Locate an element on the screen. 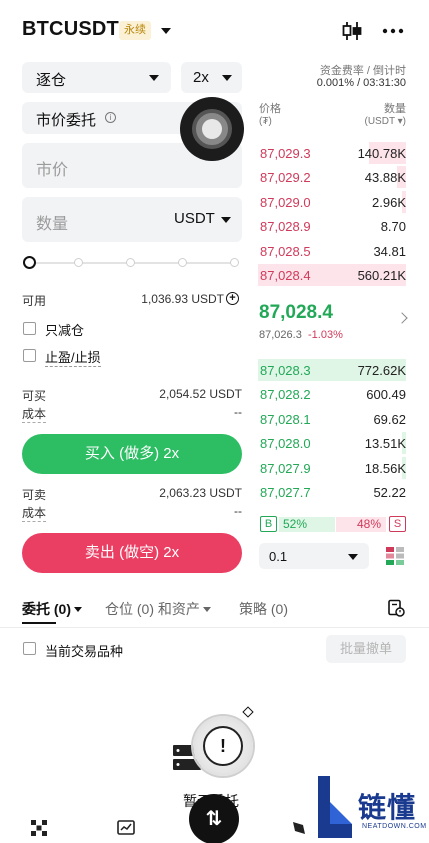 Image resolution: width=429 pixels, height=843 pixels. tab-strategy: 策略 (0) is located at coordinates (263, 609).